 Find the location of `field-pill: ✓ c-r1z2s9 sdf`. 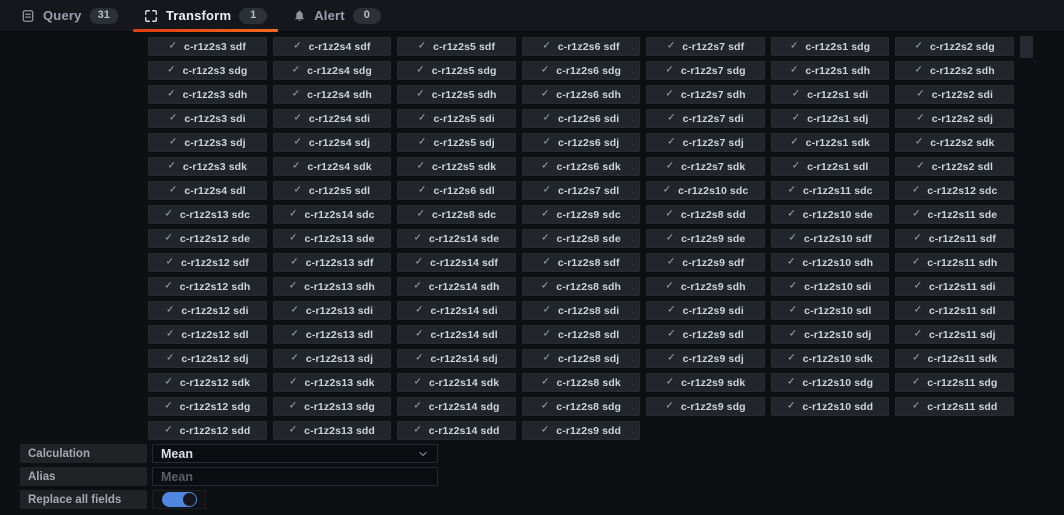

field-pill: ✓ c-r1z2s9 sdf is located at coordinates (705, 262).